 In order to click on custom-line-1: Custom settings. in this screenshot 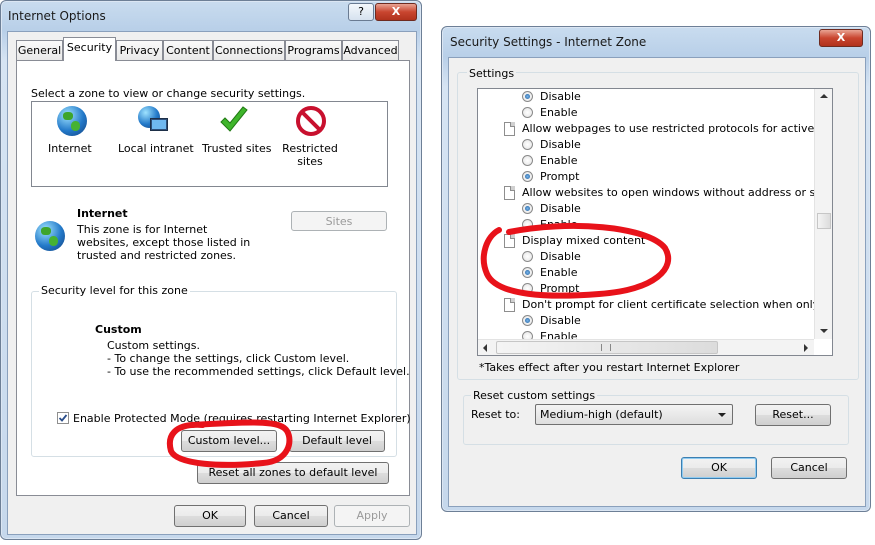, I will do `click(154, 345)`.